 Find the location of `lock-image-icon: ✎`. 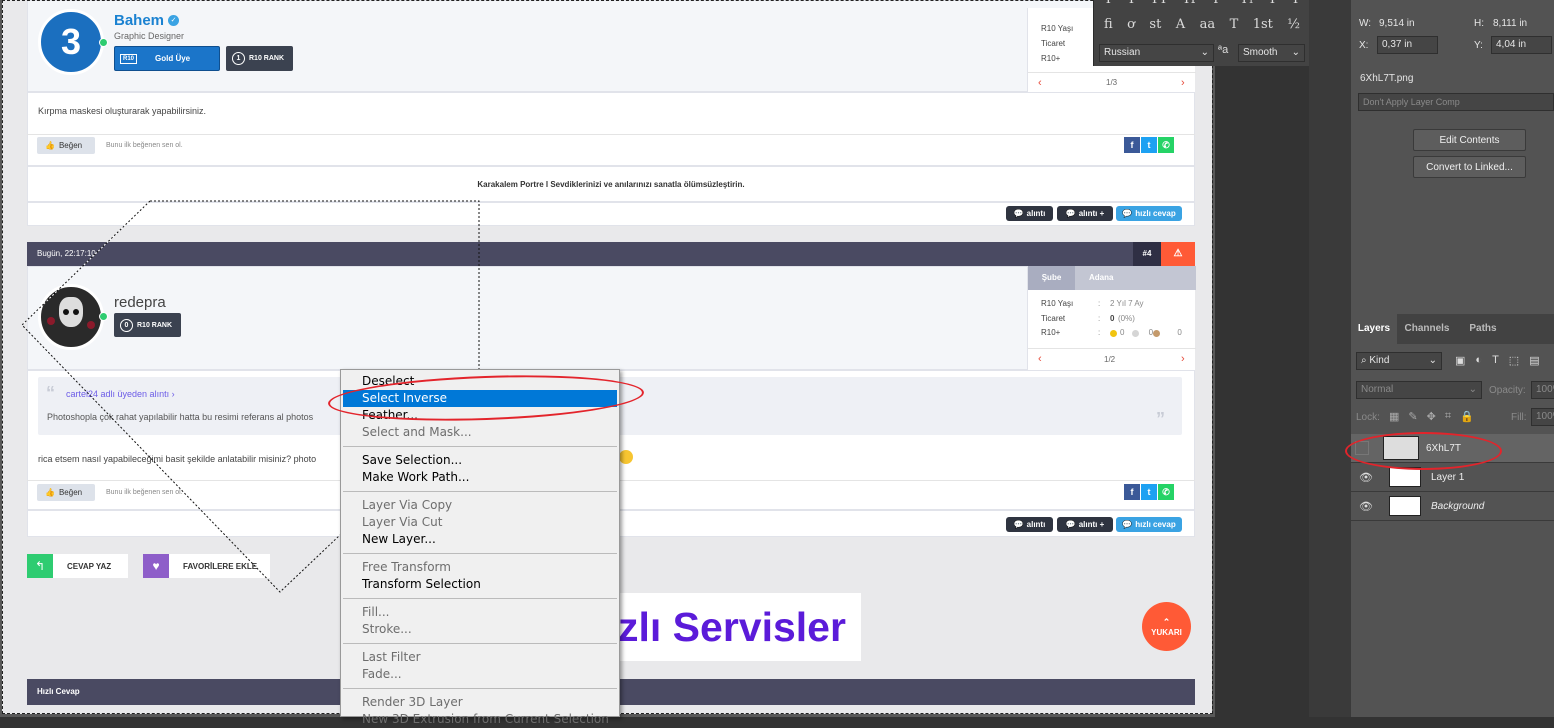

lock-image-icon: ✎ is located at coordinates (1412, 416).